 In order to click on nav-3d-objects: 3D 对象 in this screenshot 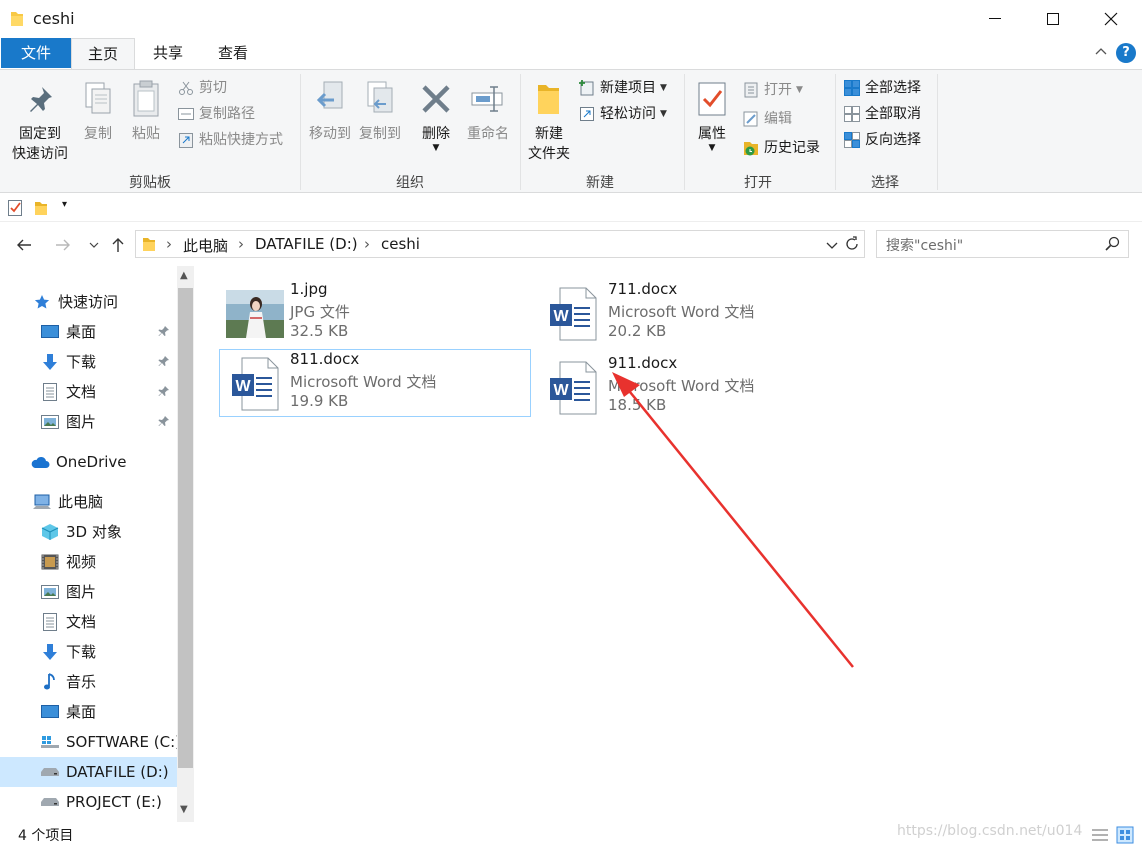, I will do `click(81, 532)`.